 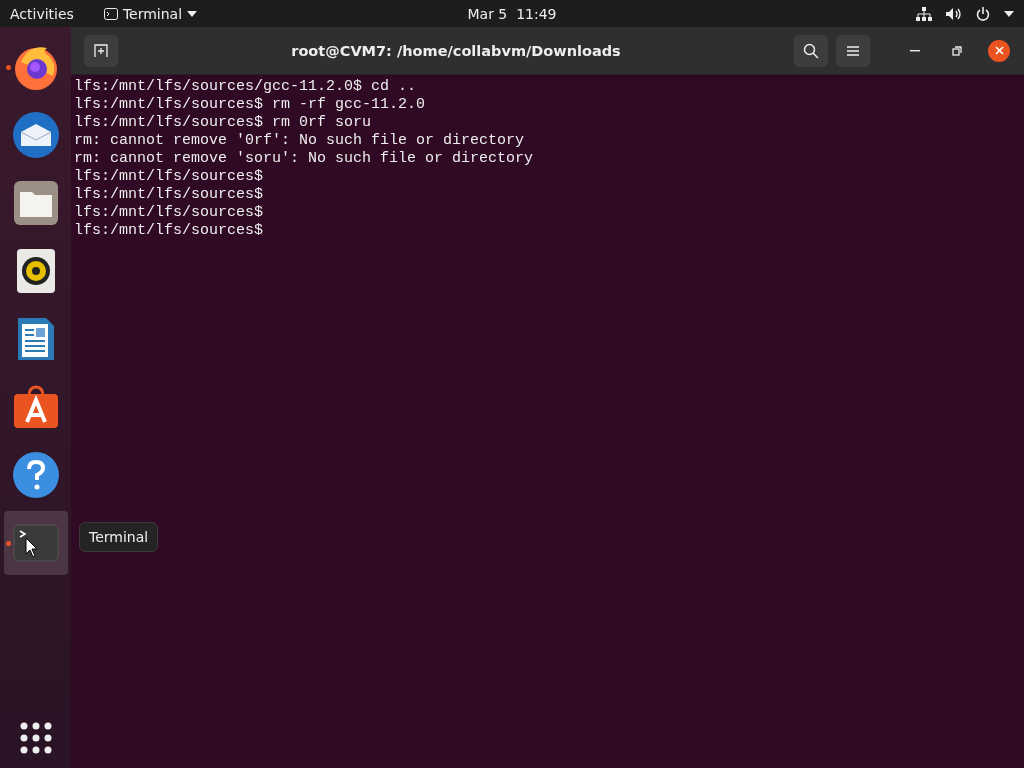 What do you see at coordinates (35, 271) in the screenshot?
I see `speaker-icon` at bounding box center [35, 271].